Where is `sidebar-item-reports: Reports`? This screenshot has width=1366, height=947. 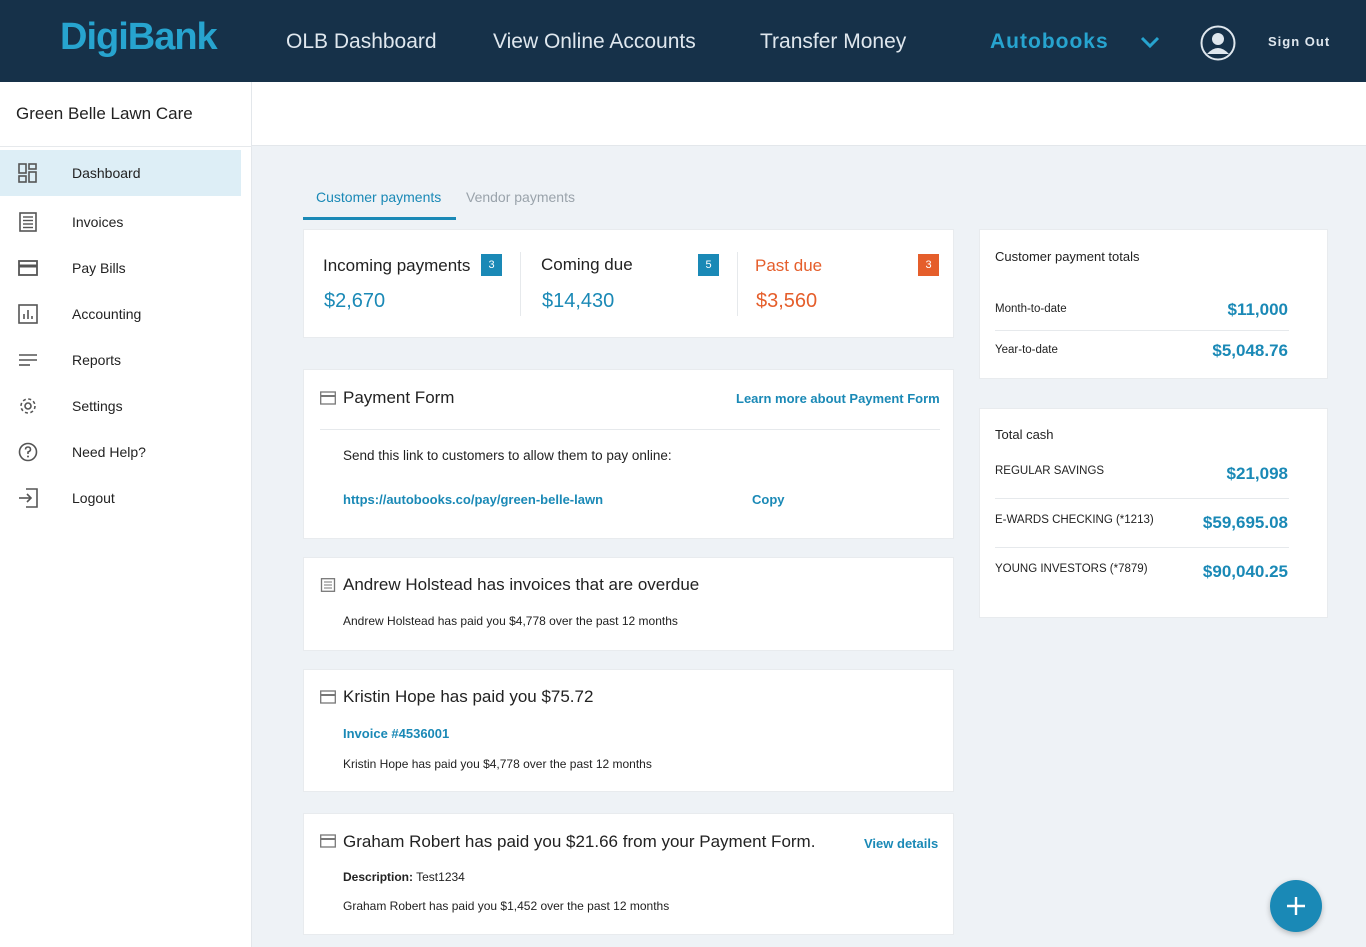 sidebar-item-reports: Reports is located at coordinates (120, 360).